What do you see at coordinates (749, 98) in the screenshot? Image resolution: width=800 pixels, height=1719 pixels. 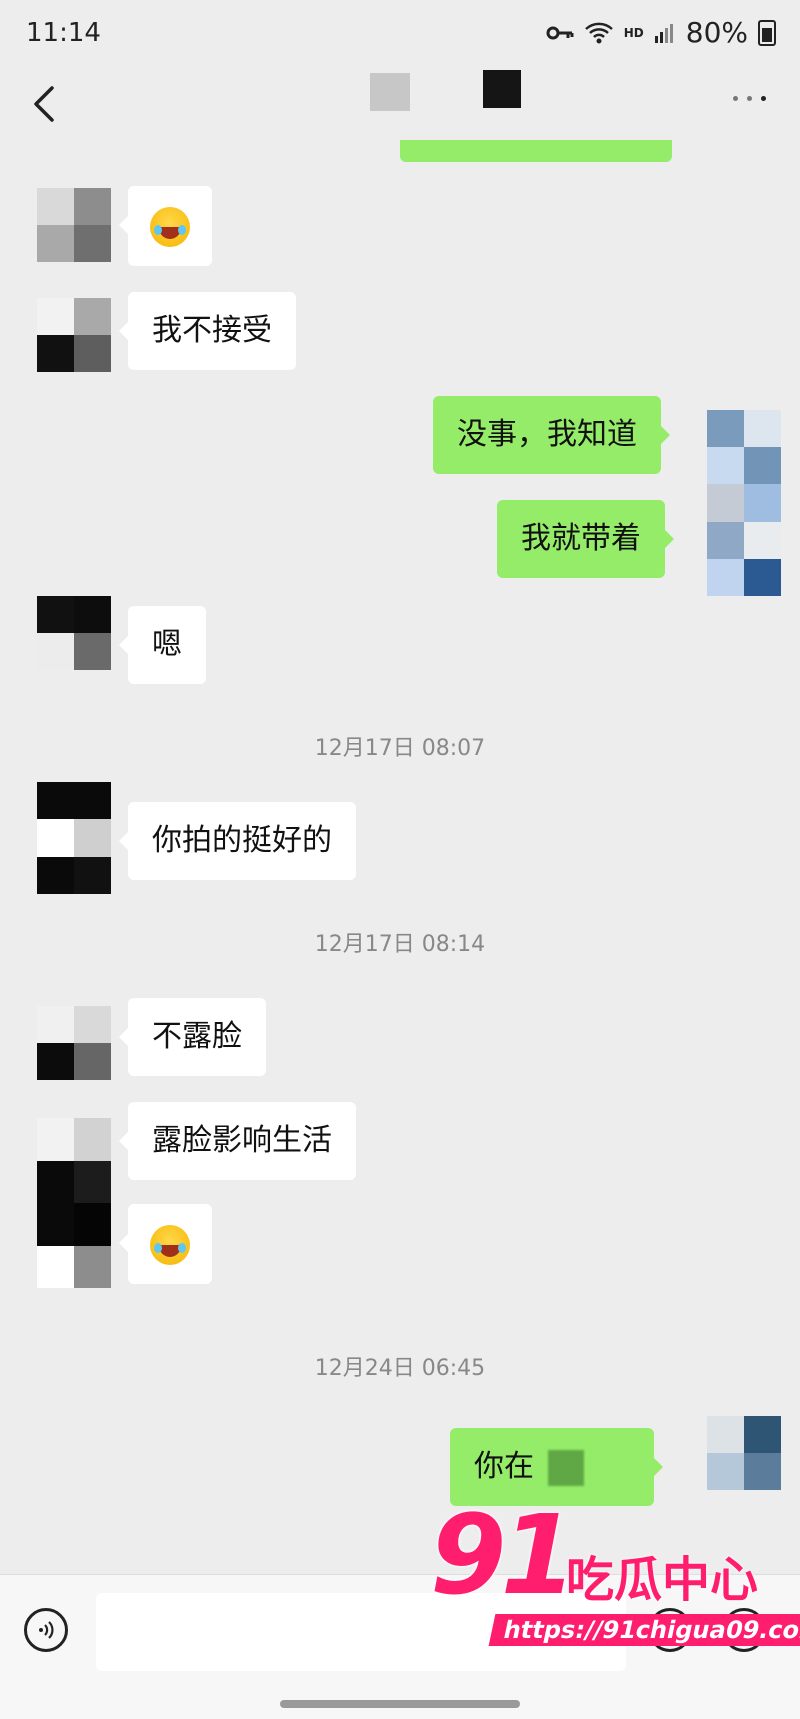 I see `more-options-button` at bounding box center [749, 98].